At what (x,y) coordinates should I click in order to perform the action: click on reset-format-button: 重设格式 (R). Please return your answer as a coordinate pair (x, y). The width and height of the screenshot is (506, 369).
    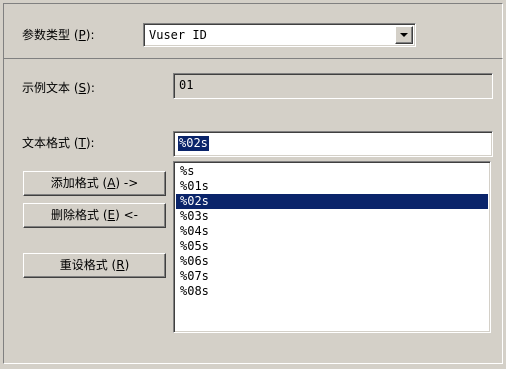
    Looking at the image, I should click on (94, 265).